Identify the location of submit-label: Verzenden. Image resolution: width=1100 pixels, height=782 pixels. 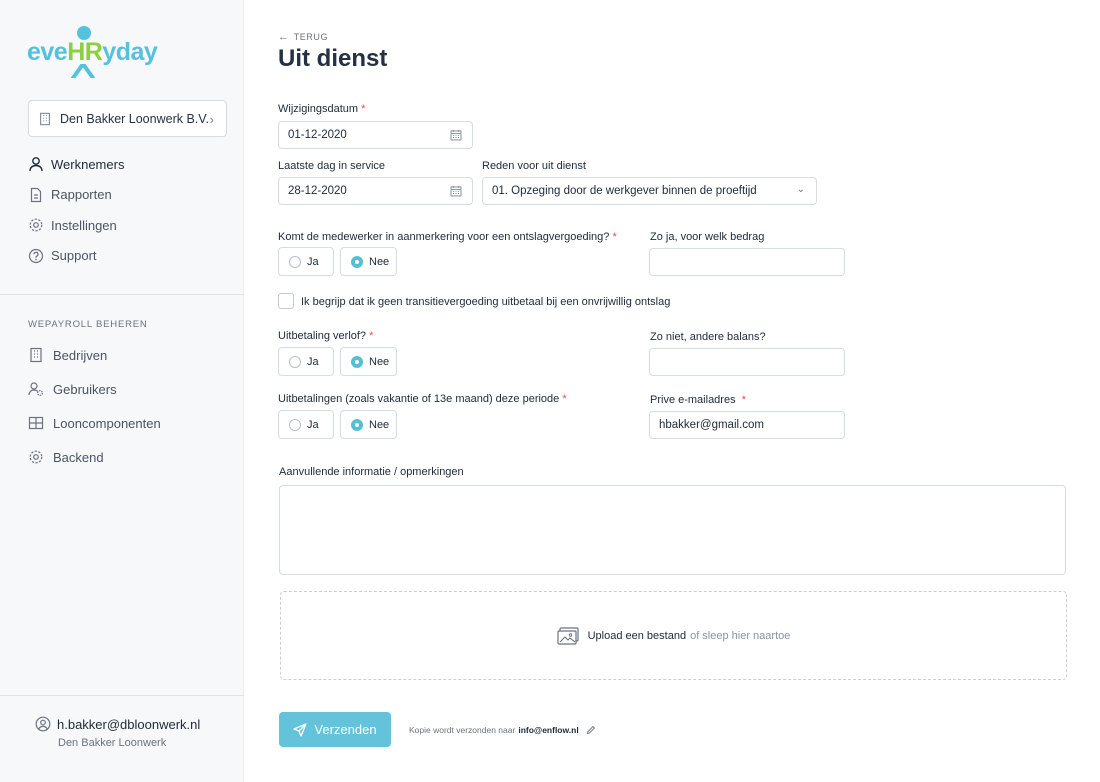
(345, 729).